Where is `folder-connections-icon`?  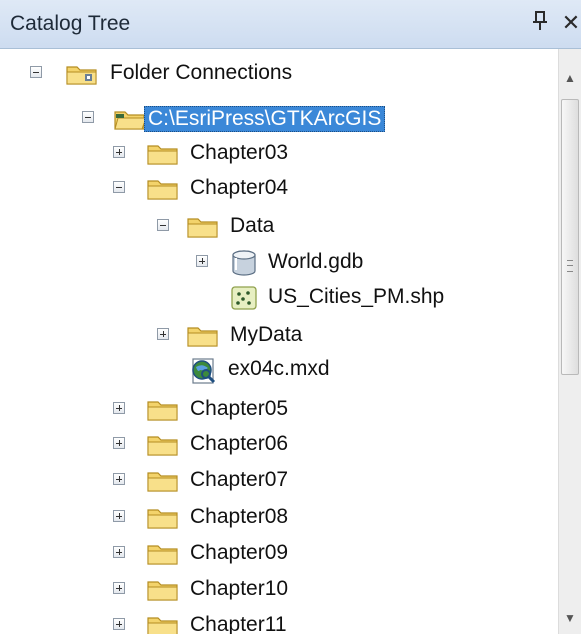 folder-connections-icon is located at coordinates (82, 76).